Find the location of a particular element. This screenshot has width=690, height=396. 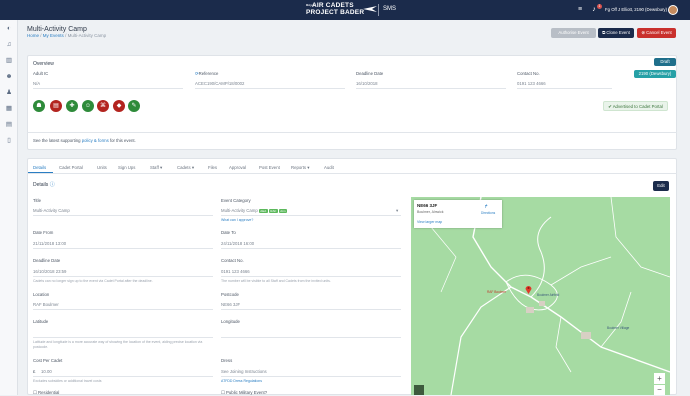

dress-help-link: ATFDD Dress Regulations is located at coordinates (241, 381).